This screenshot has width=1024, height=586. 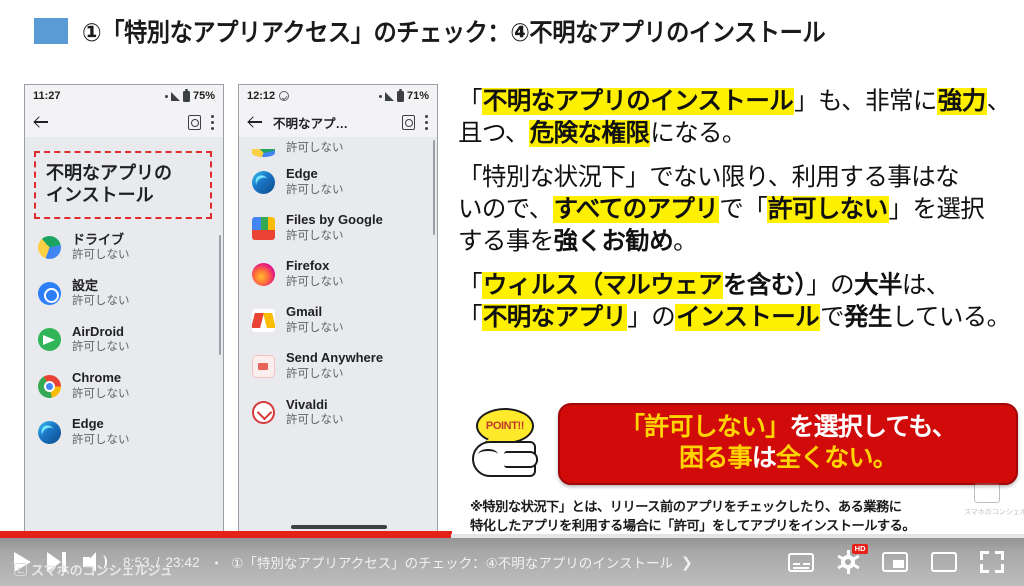 What do you see at coordinates (124, 386) in the screenshot?
I see `app-list-item: Chrome 許可しない` at bounding box center [124, 386].